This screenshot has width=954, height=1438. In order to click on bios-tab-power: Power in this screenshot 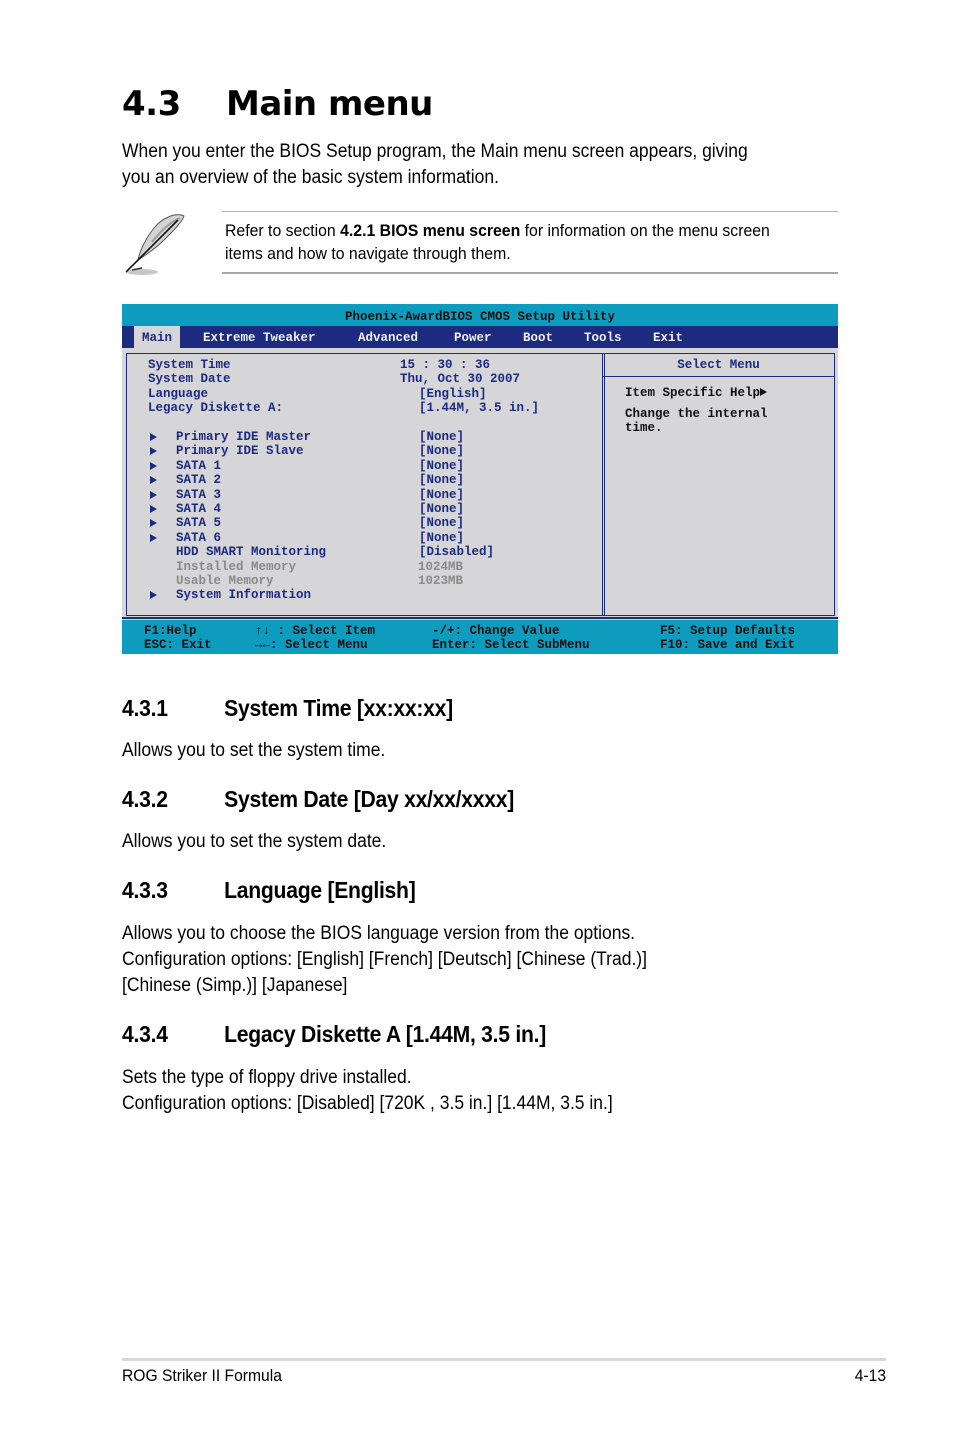, I will do `click(473, 337)`.